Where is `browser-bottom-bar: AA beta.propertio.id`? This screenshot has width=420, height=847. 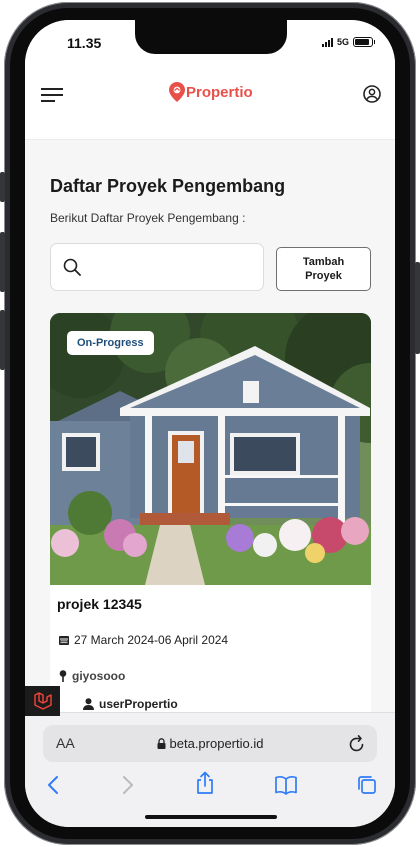
browser-bottom-bar: AA beta.propertio.id is located at coordinates (210, 769).